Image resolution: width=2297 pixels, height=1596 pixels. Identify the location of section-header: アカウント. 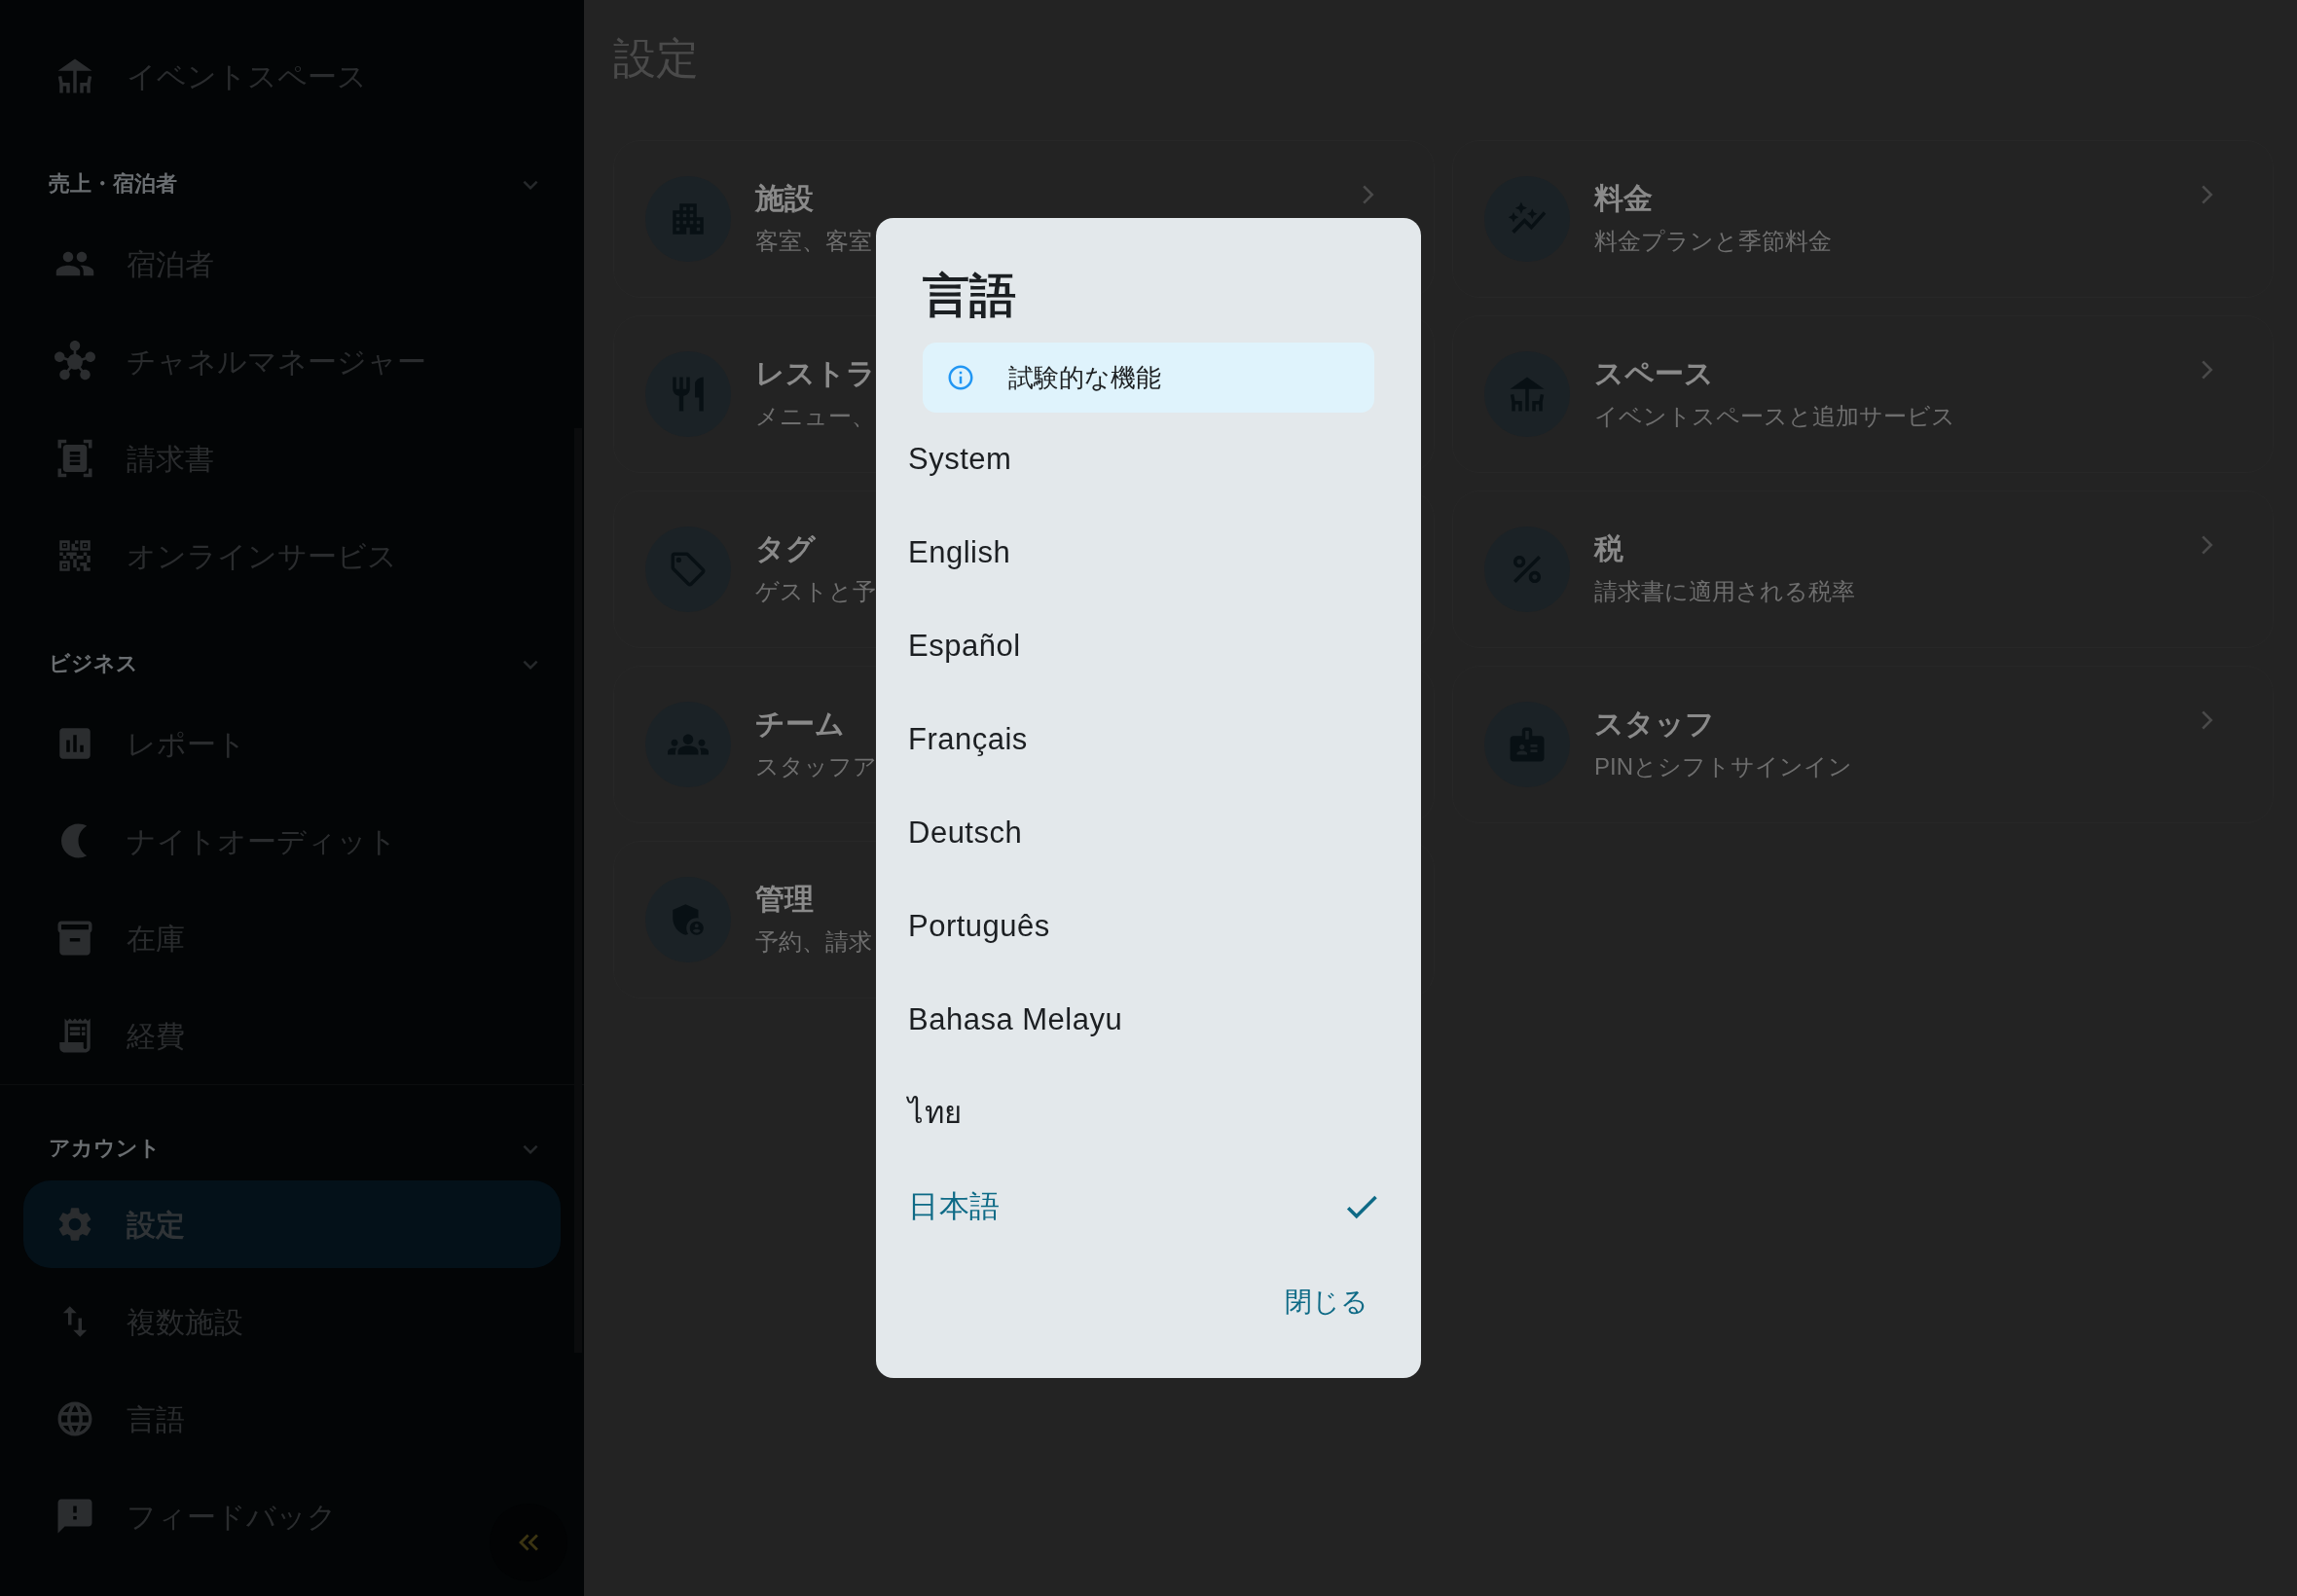
(105, 1148).